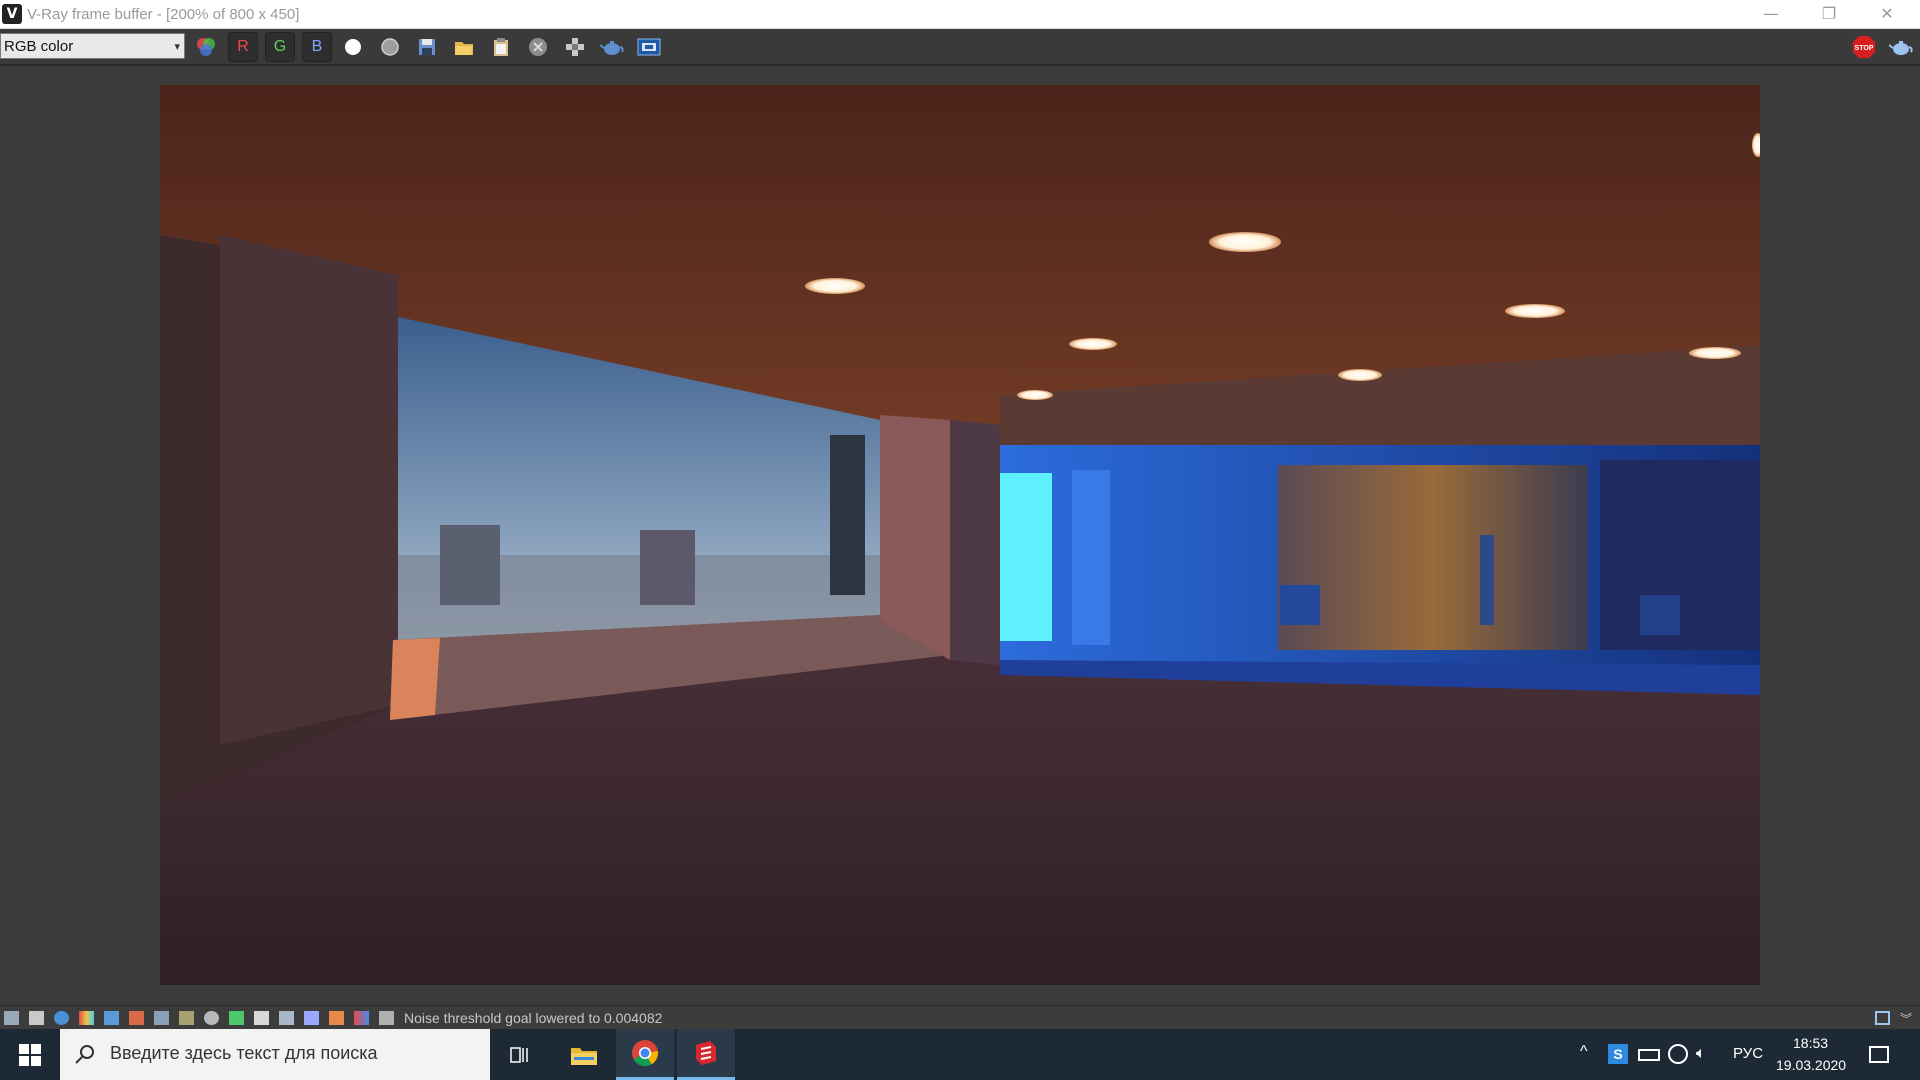 This screenshot has height=1080, width=1920. Describe the element at coordinates (427, 47) in the screenshot. I see `save-icon` at that location.